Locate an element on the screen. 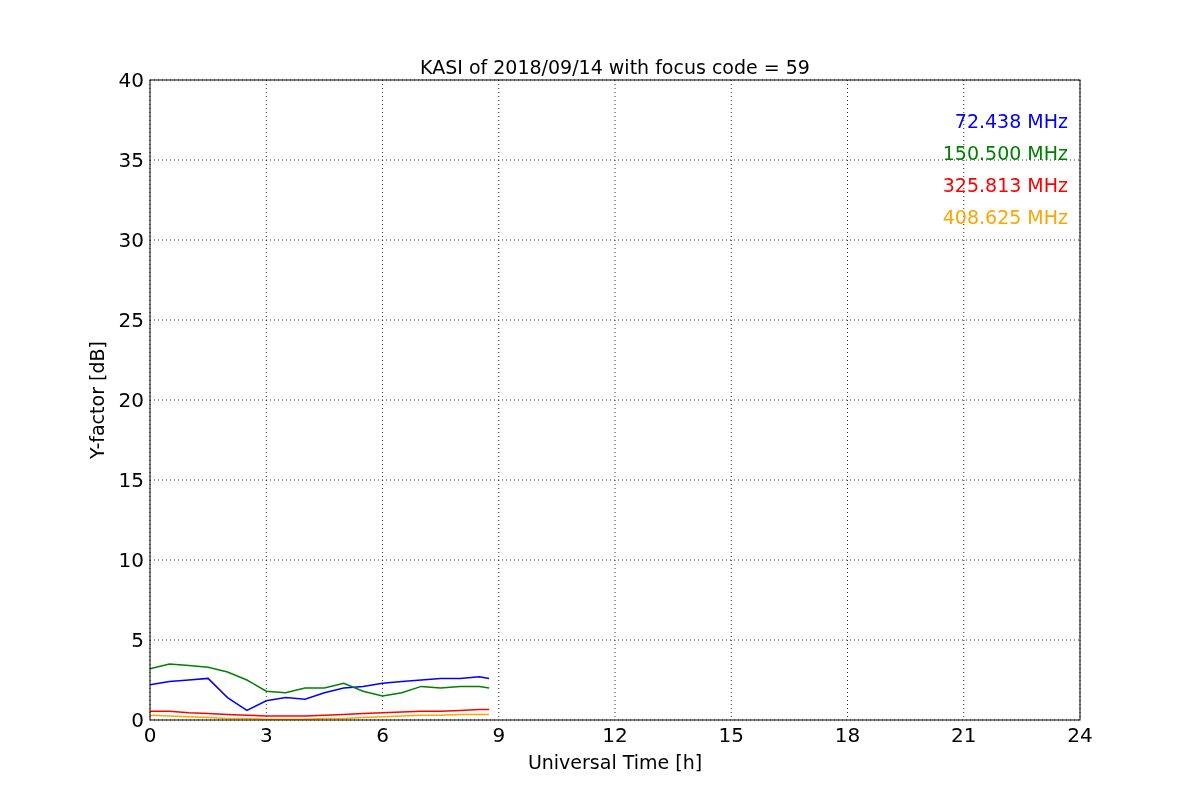 The width and height of the screenshot is (1200, 800). x-tick-label: 21 is located at coordinates (964, 735).